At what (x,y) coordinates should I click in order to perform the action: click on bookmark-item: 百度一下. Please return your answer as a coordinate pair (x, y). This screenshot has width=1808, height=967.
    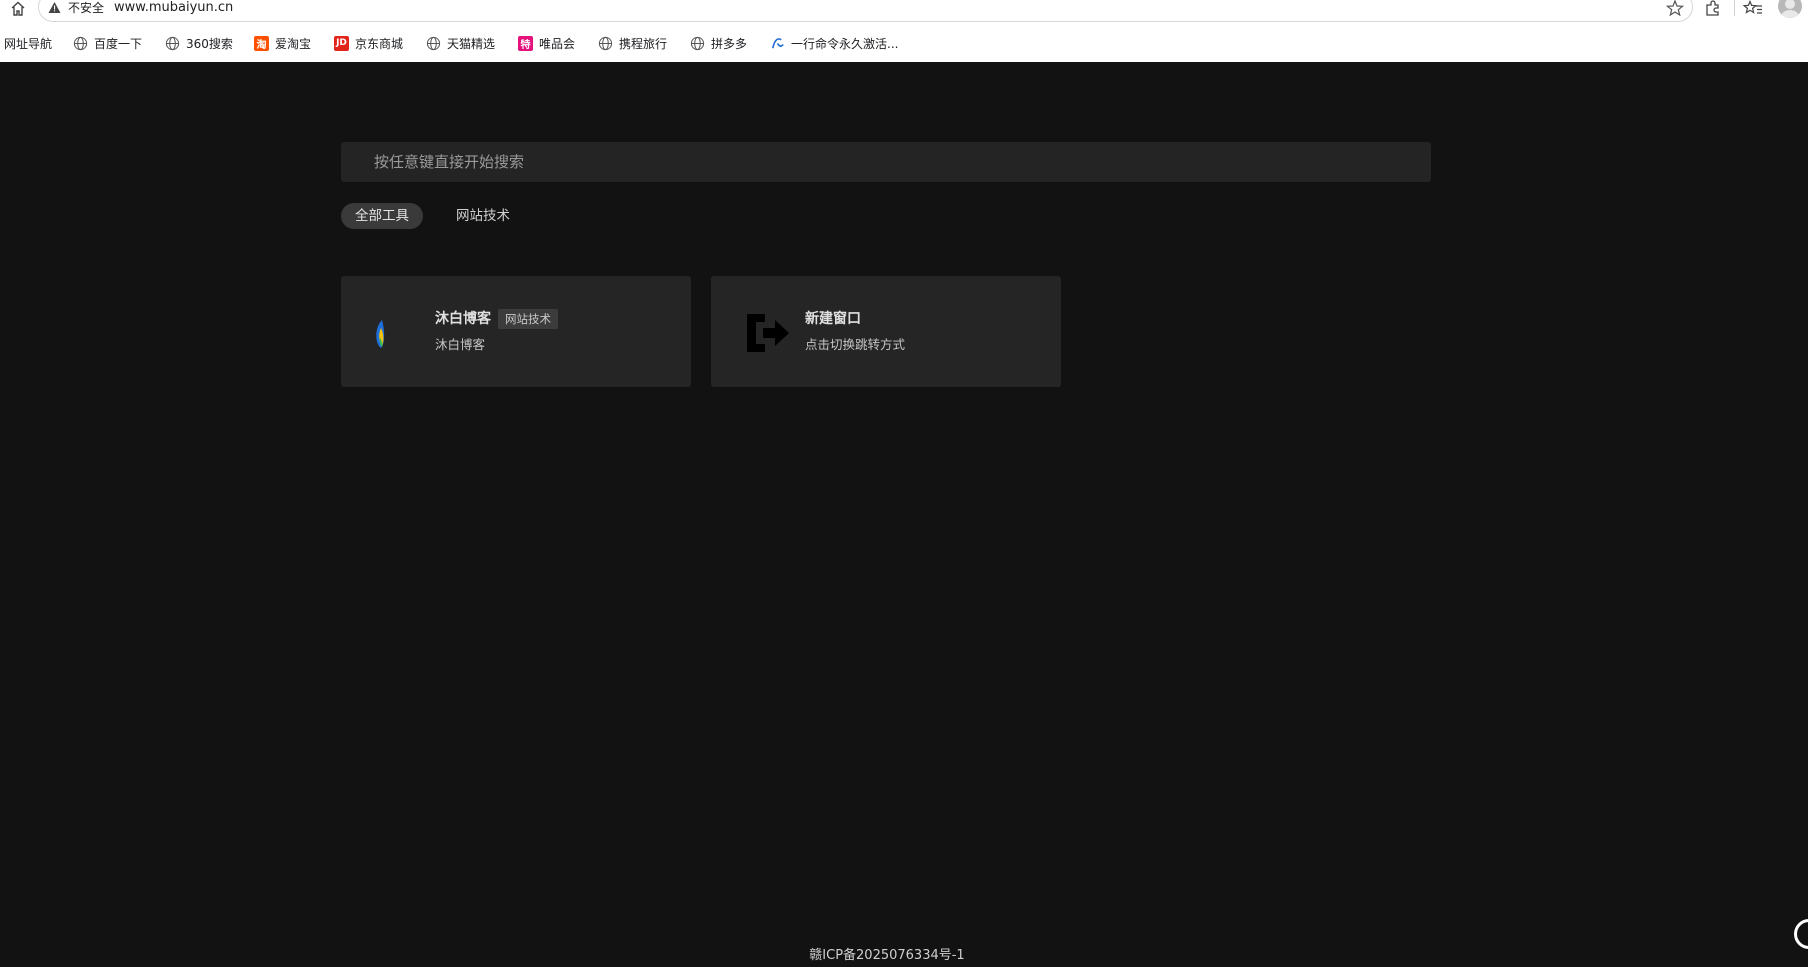
    Looking at the image, I should click on (107, 43).